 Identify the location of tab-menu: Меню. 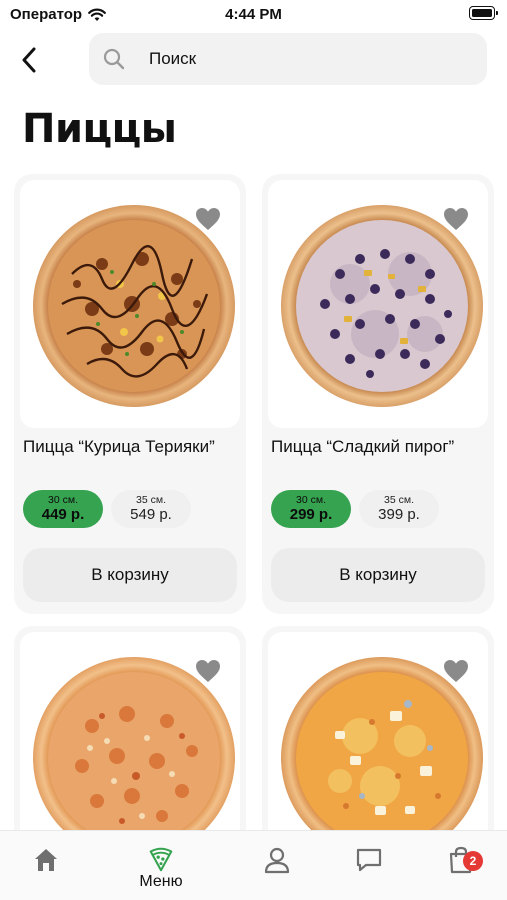
(161, 868).